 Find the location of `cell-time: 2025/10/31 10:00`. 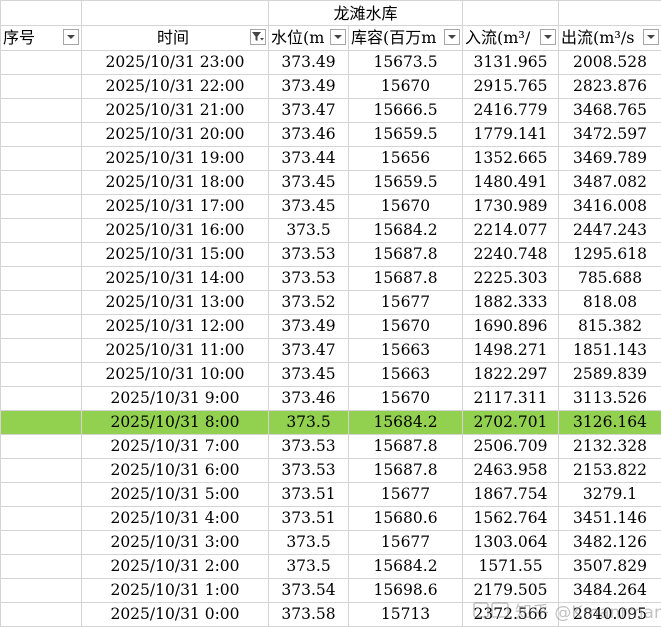

cell-time: 2025/10/31 10:00 is located at coordinates (175, 375).